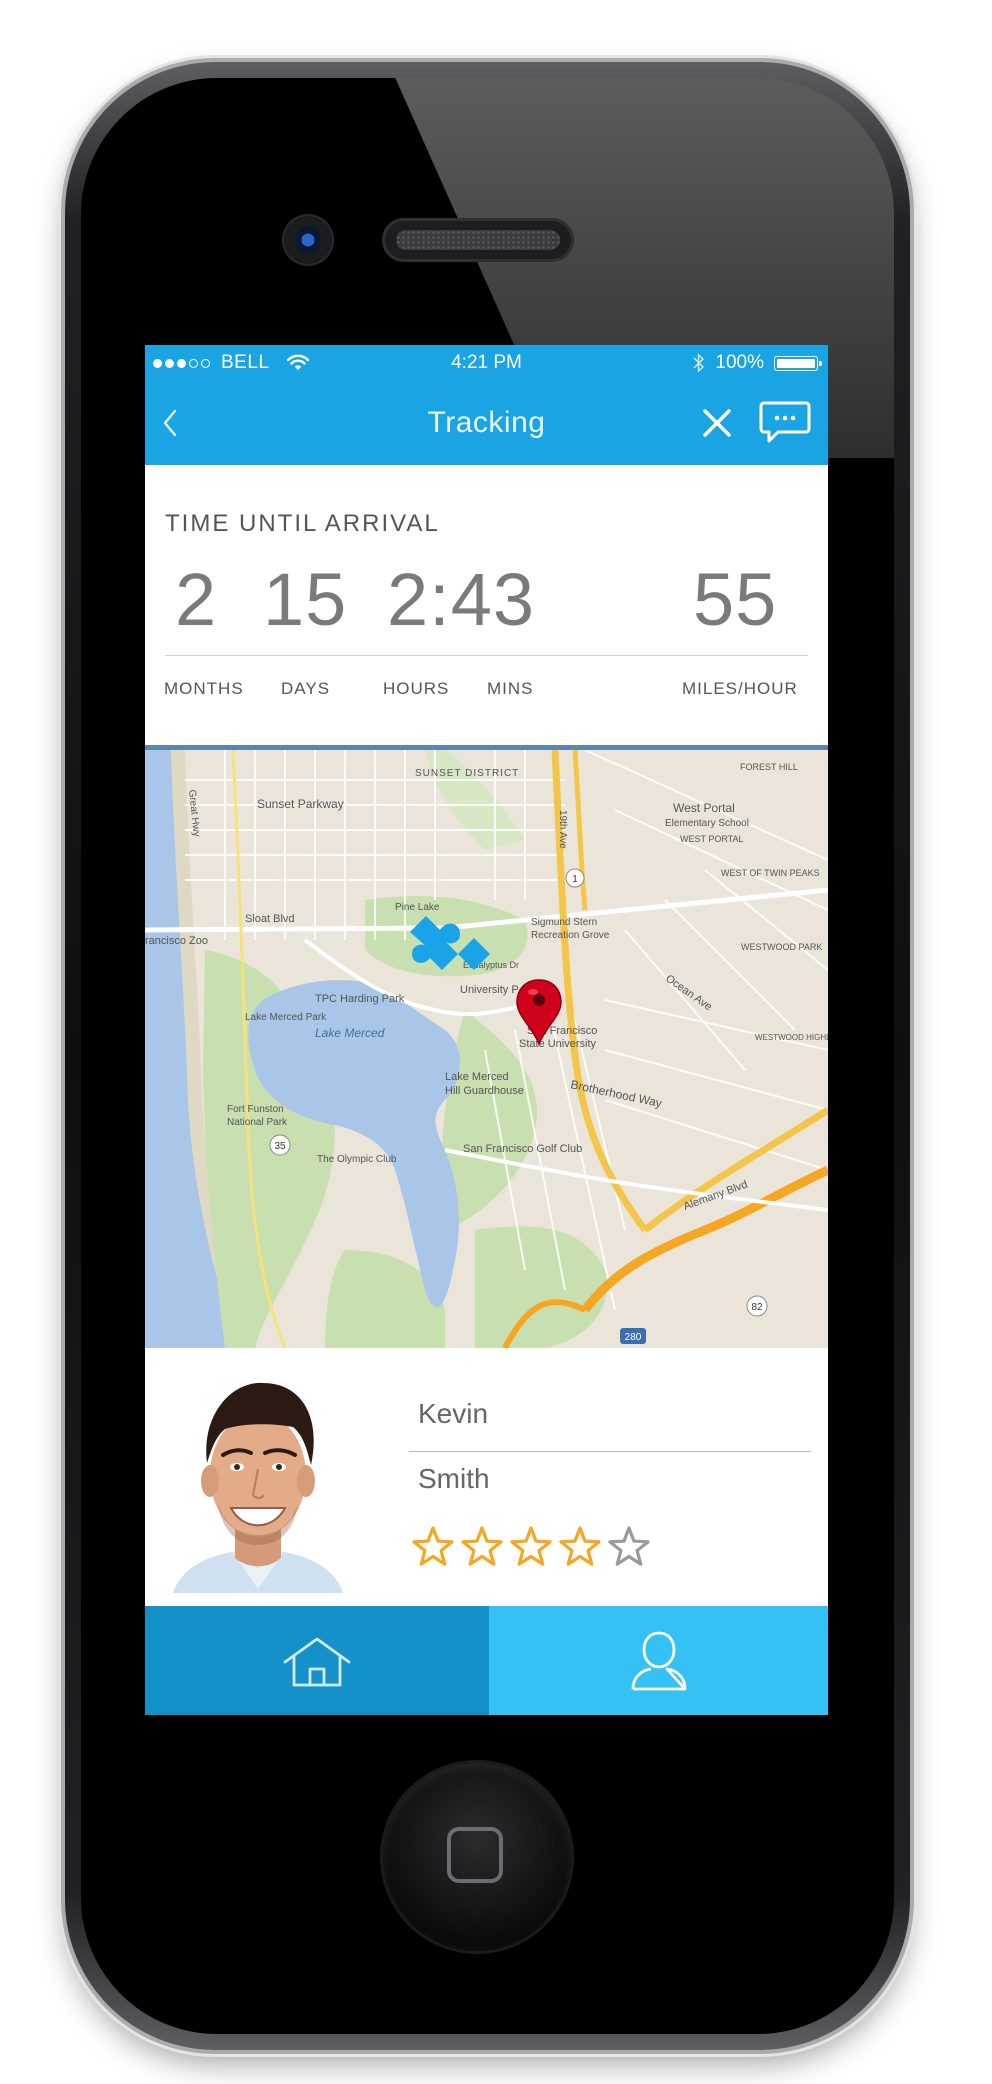 This screenshot has width=992, height=2084. Describe the element at coordinates (477, 1857) in the screenshot. I see `home-hardware-button` at that location.